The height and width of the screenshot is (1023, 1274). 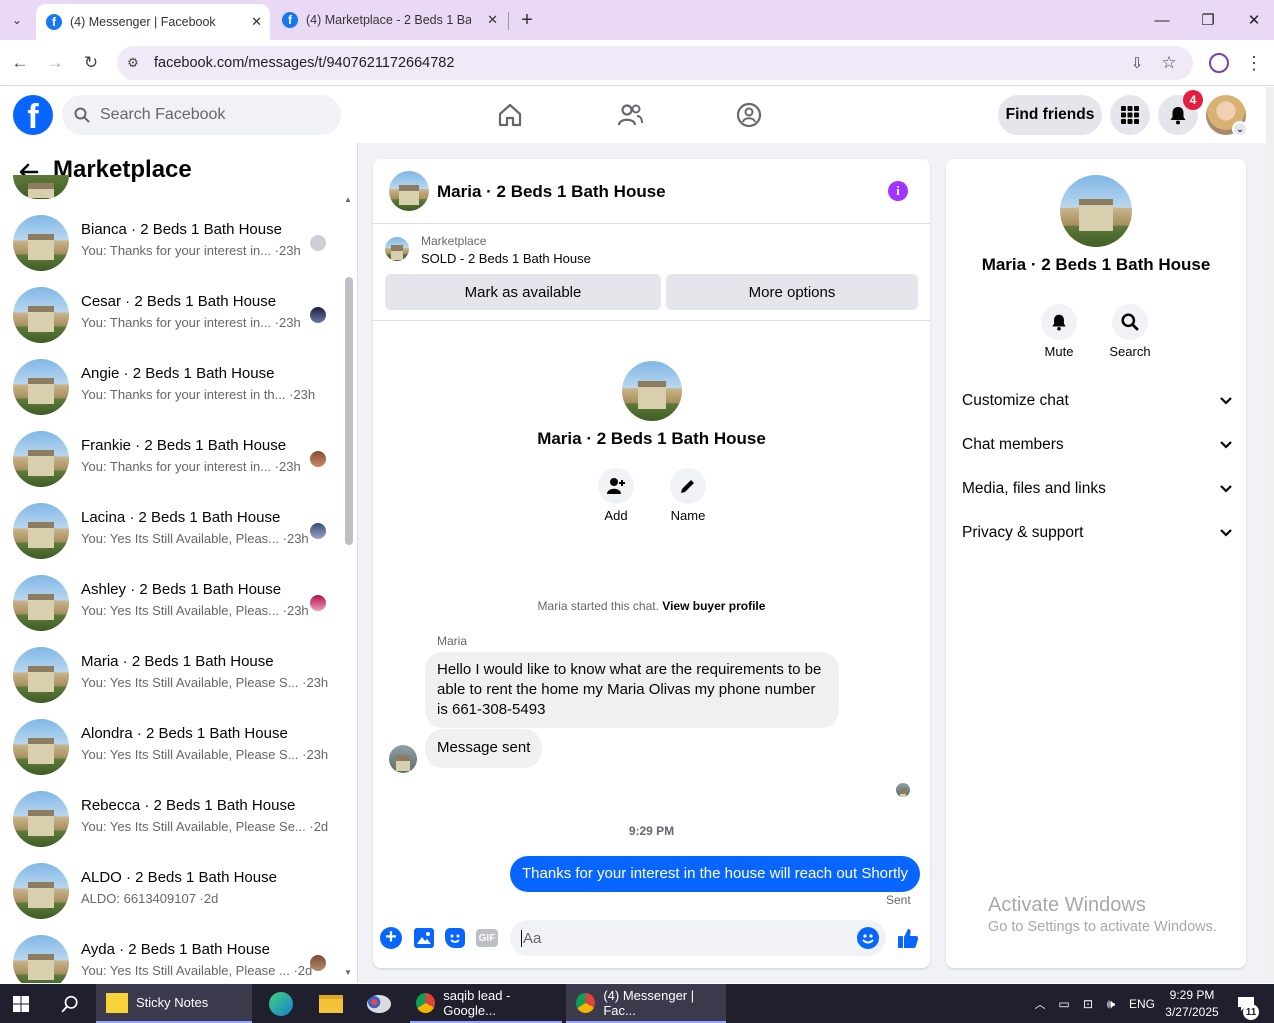 I want to click on chrome-icon, so click(x=586, y=1002).